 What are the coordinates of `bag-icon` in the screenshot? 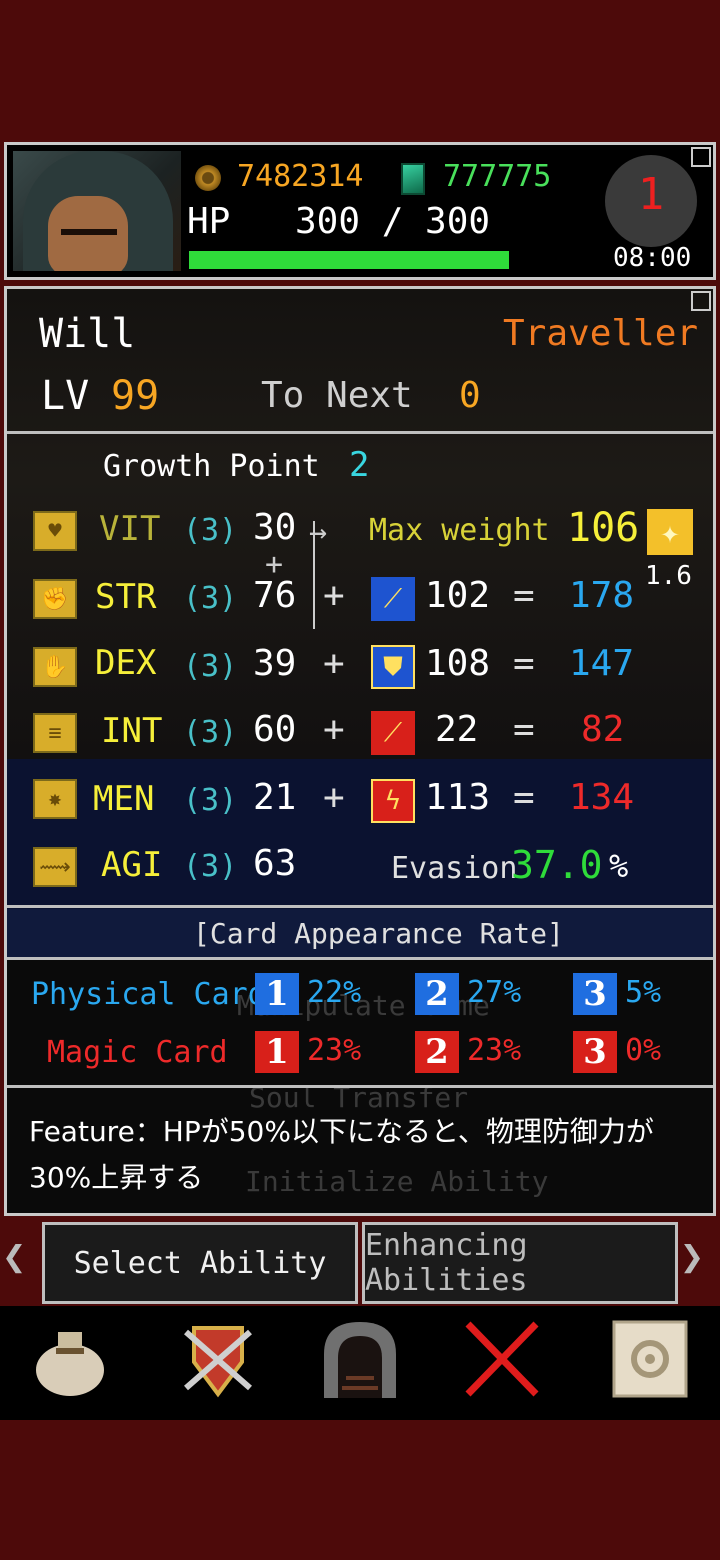 It's located at (70, 1359).